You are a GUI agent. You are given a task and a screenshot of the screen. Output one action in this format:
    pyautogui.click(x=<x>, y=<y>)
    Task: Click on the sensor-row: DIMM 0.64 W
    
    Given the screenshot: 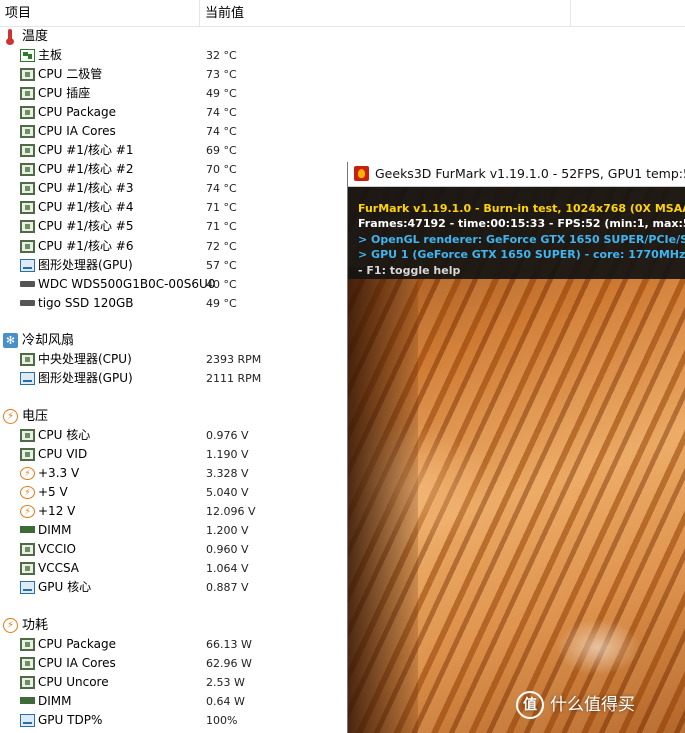 What is the action you would take?
    pyautogui.click(x=150, y=701)
    